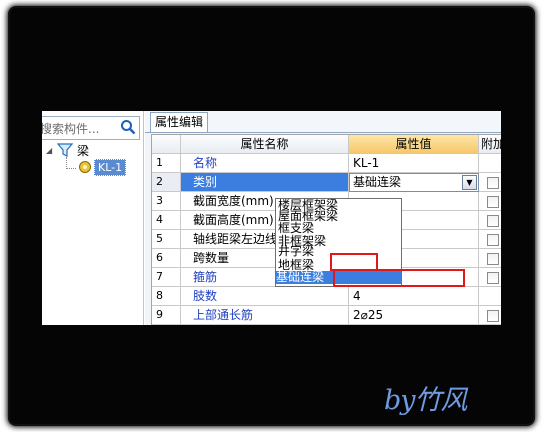  Describe the element at coordinates (265, 315) in the screenshot. I see `property-name: 上部通长筋` at that location.